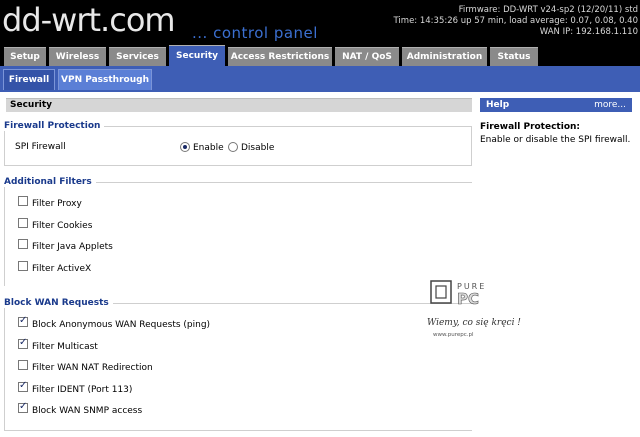 This screenshot has width=640, height=437. I want to click on filter-proxy-checkbox, so click(23, 201).